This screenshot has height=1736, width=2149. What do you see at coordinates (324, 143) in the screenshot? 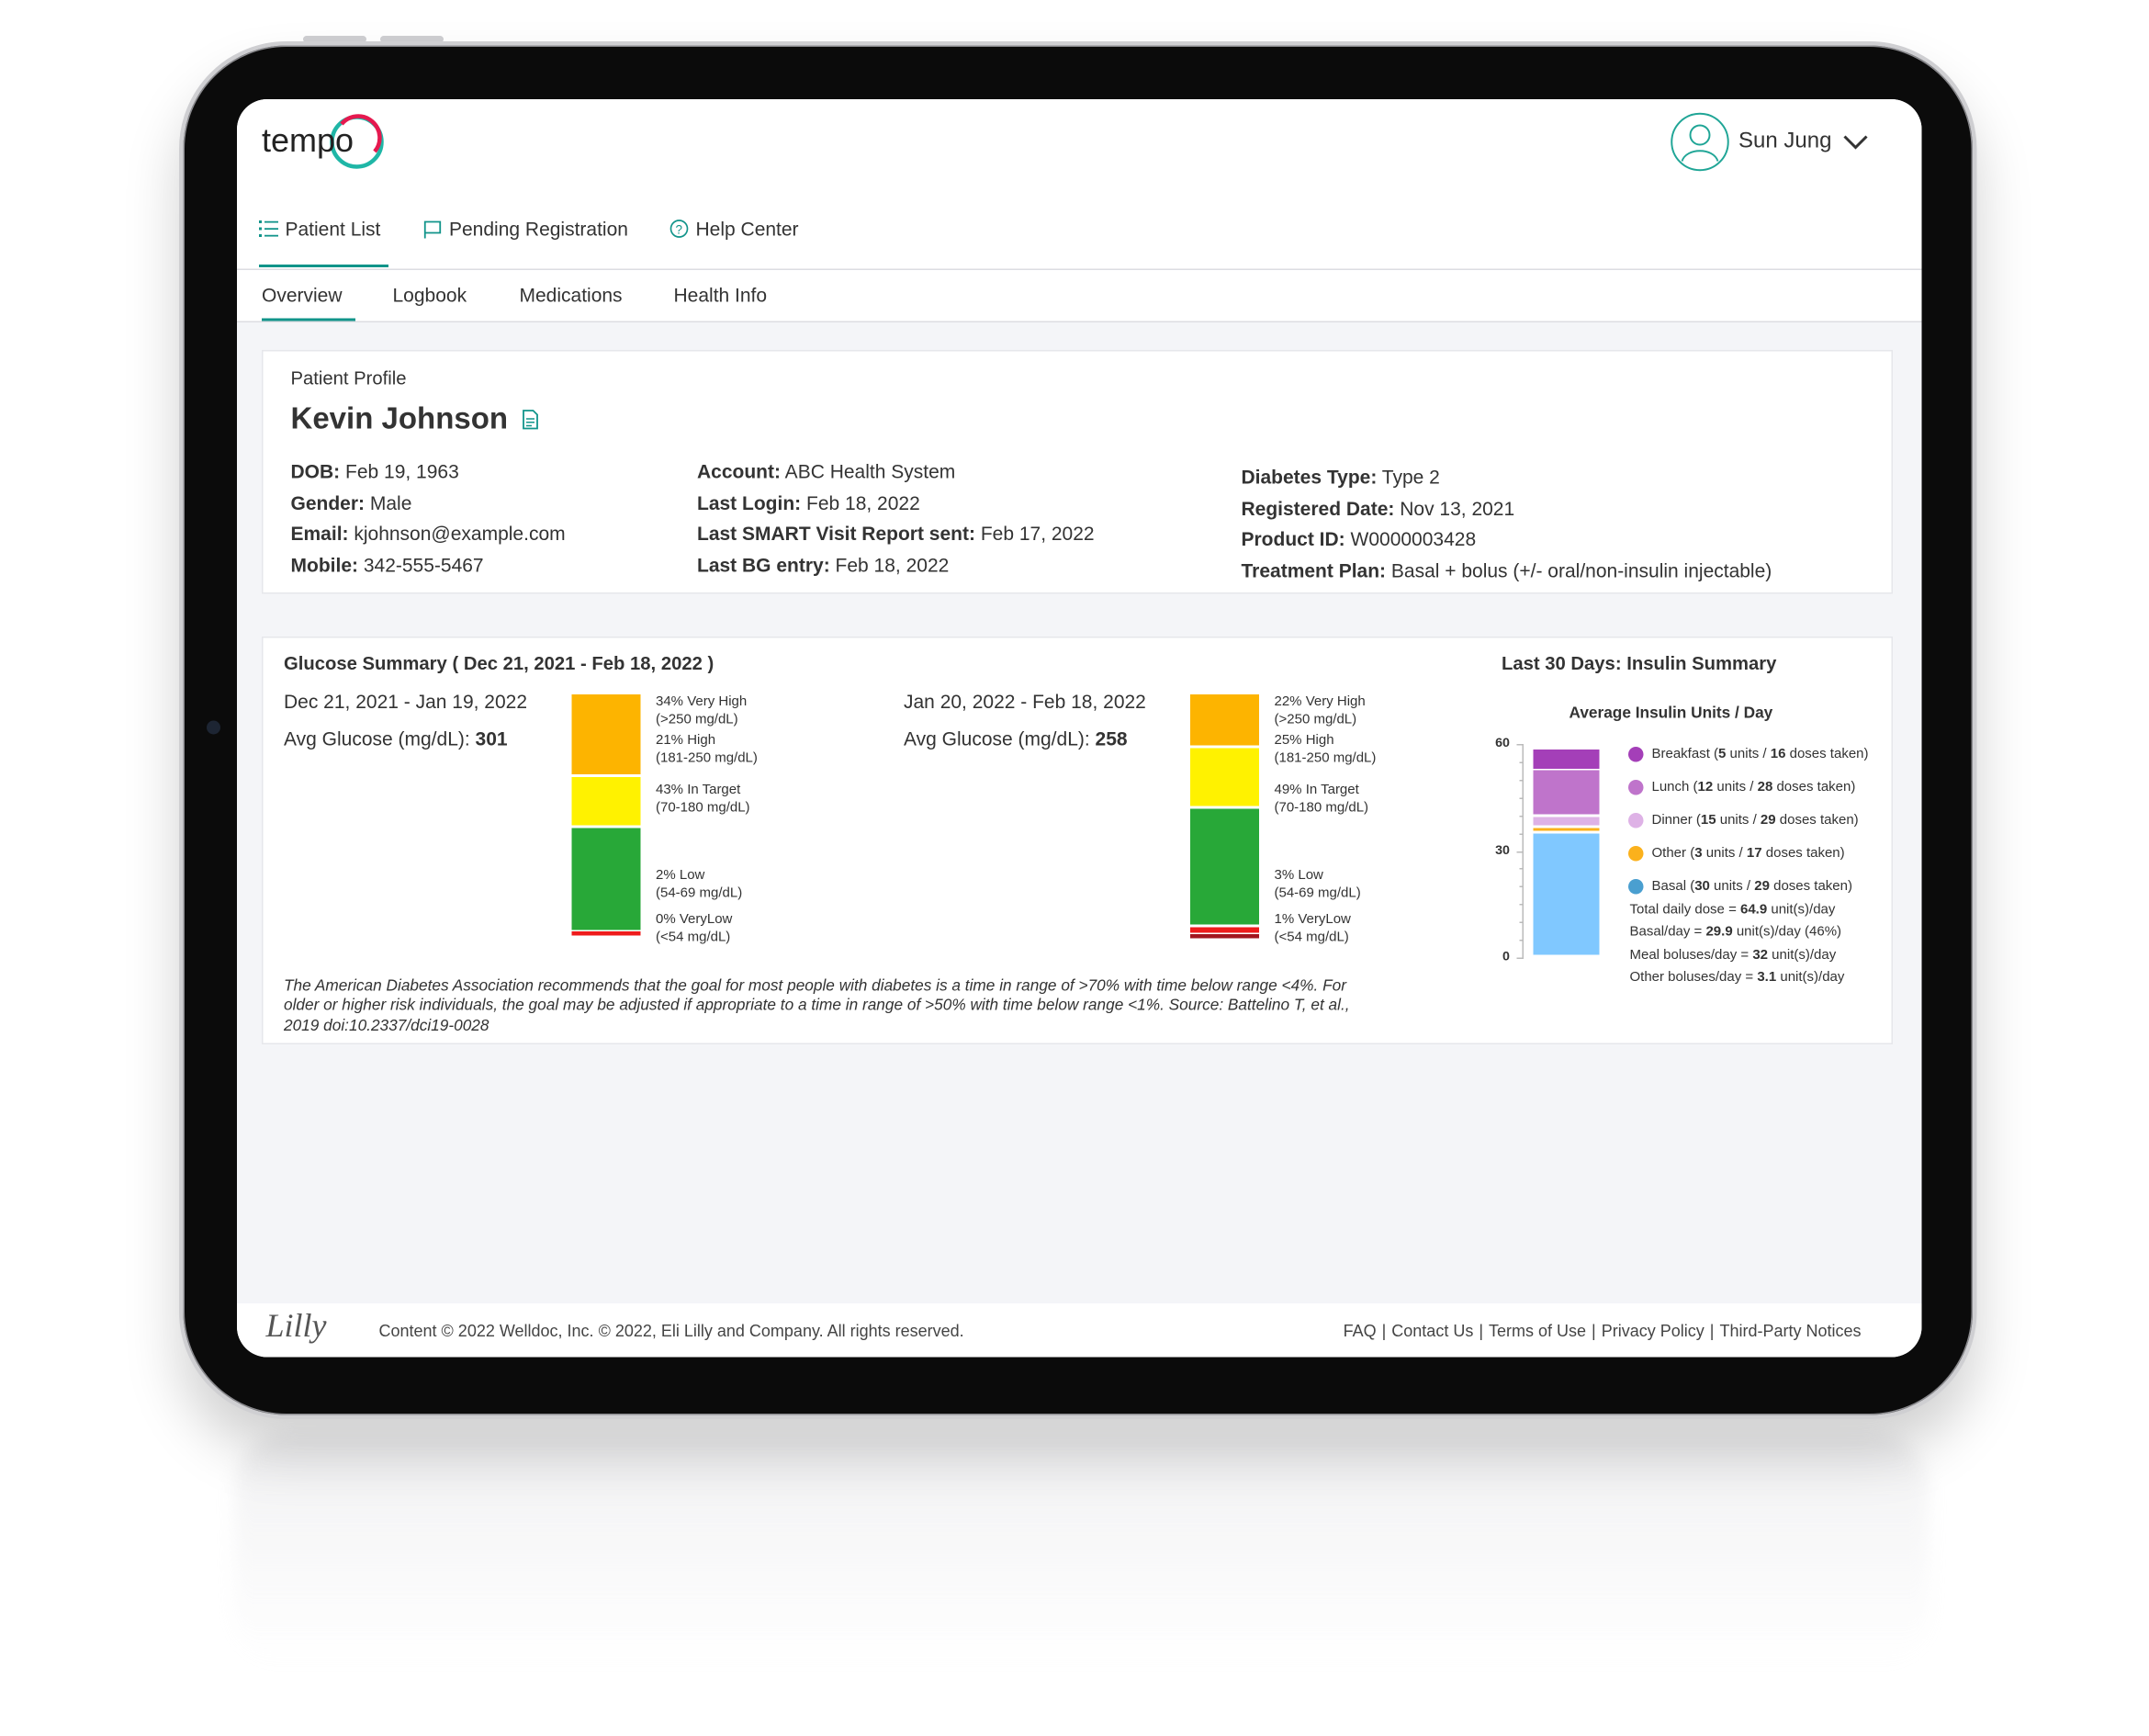
I see `tempo-logo: tempo` at bounding box center [324, 143].